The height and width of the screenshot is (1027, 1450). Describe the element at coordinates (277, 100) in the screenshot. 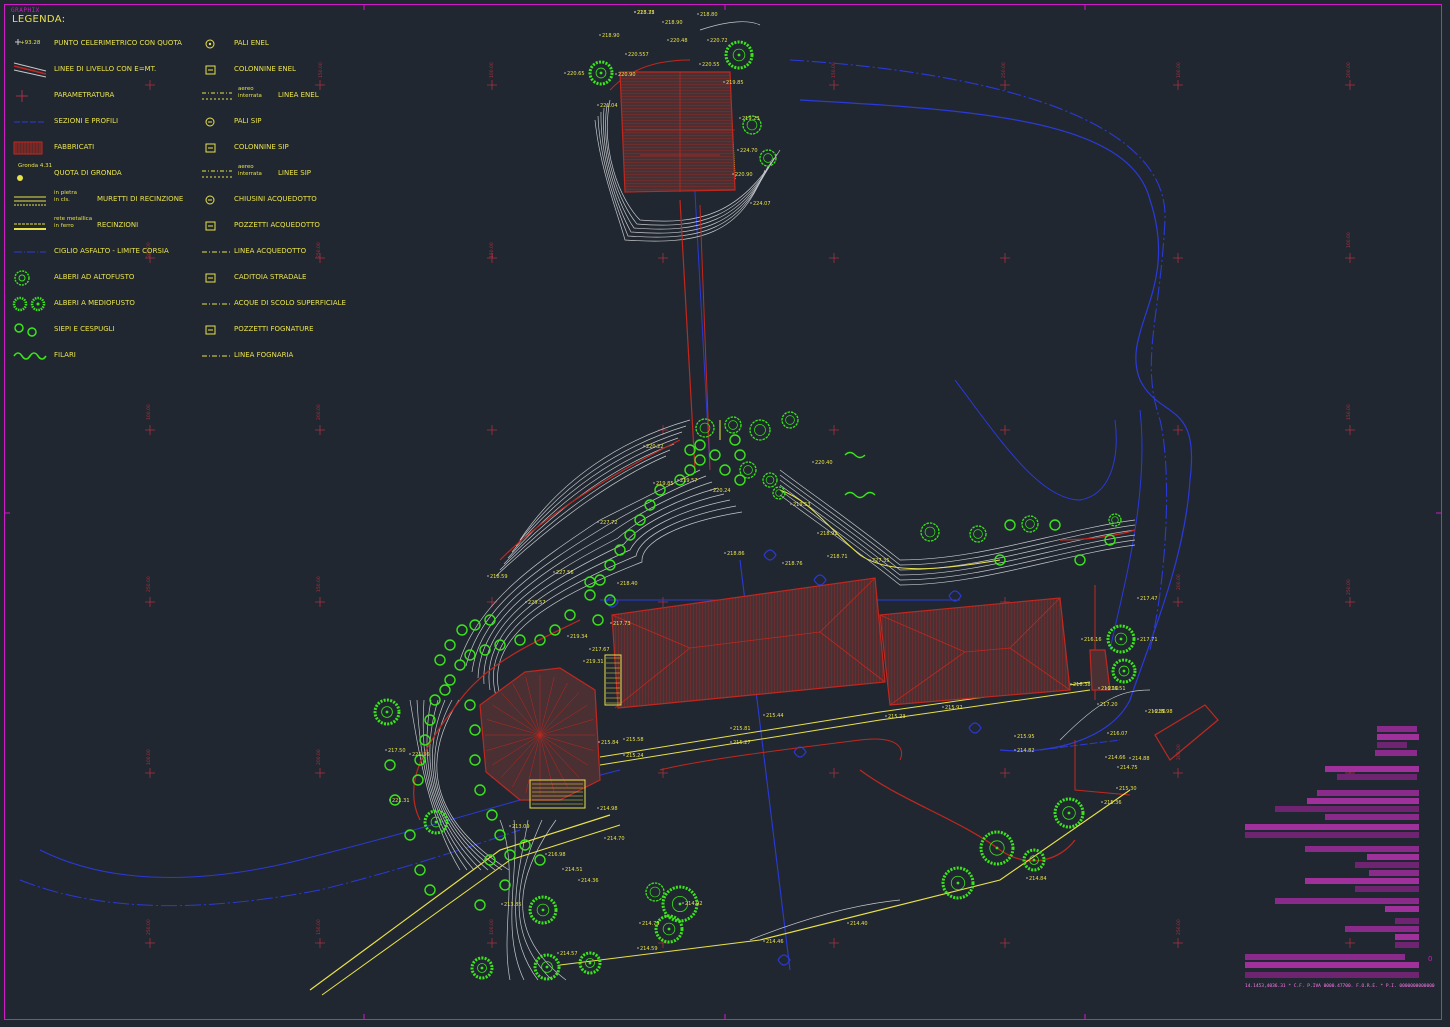

I see `legend-row: aereo interrata LINEA ENEL` at that location.